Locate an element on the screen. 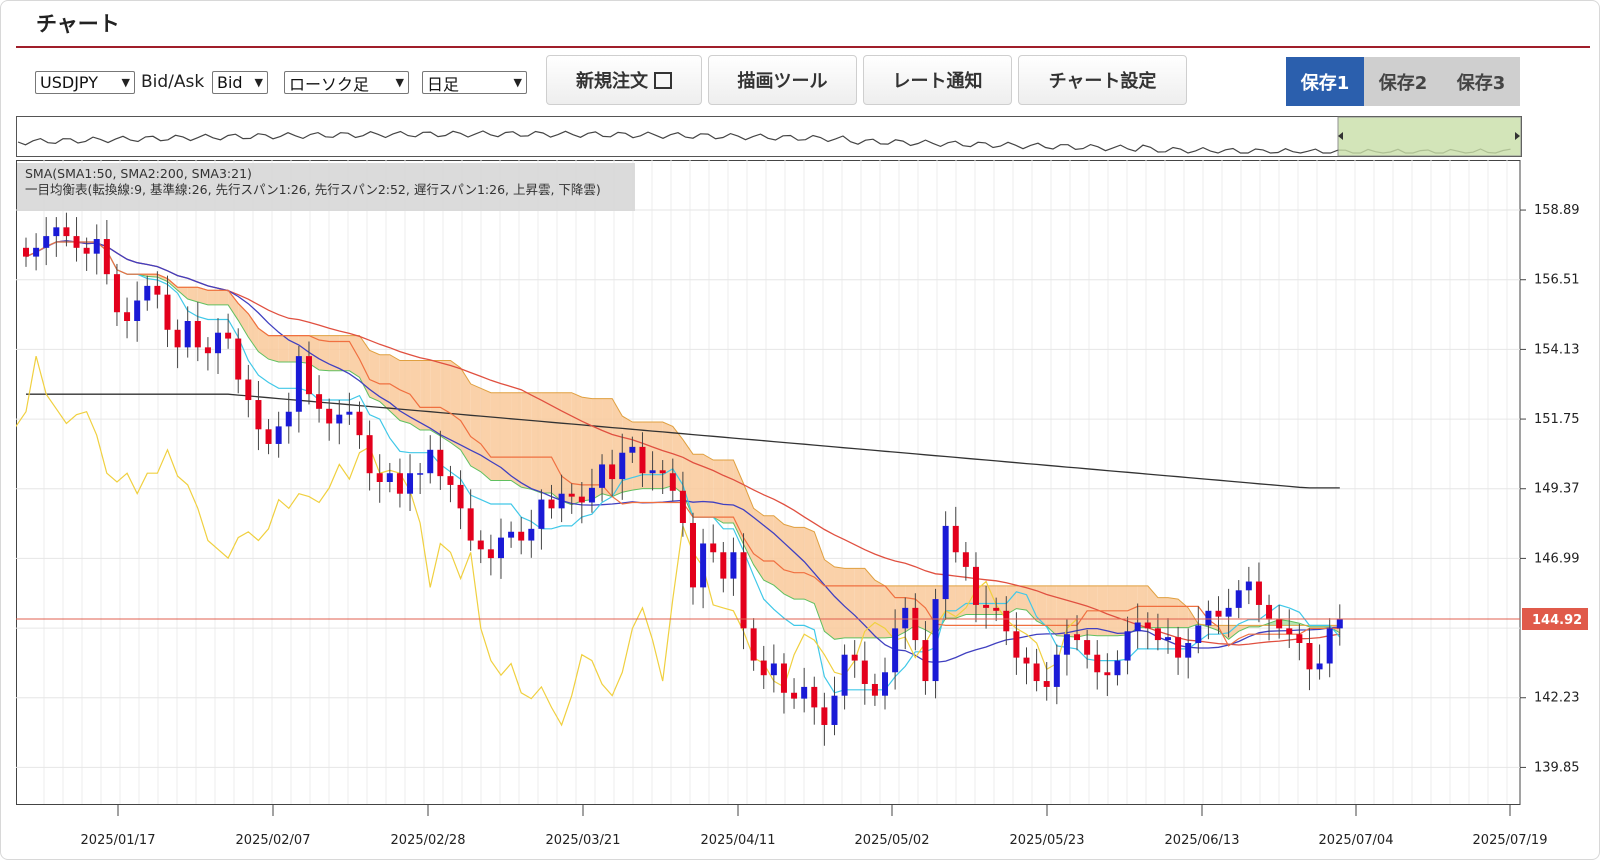 This screenshot has width=1602, height=862. y-tick-label: 156.51 is located at coordinates (1557, 280).